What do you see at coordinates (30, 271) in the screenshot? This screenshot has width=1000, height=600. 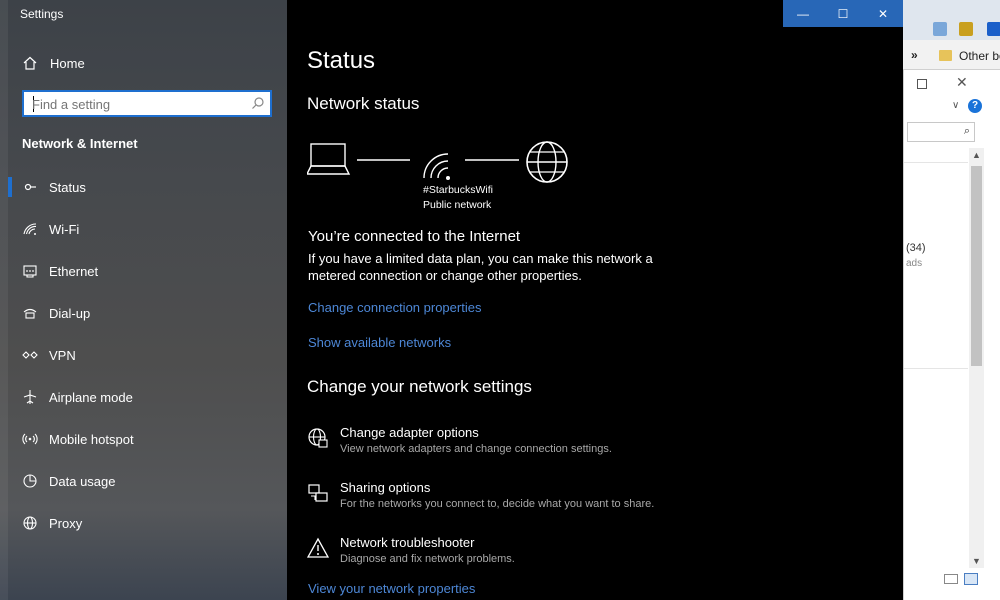 I see `ethernet-icon` at bounding box center [30, 271].